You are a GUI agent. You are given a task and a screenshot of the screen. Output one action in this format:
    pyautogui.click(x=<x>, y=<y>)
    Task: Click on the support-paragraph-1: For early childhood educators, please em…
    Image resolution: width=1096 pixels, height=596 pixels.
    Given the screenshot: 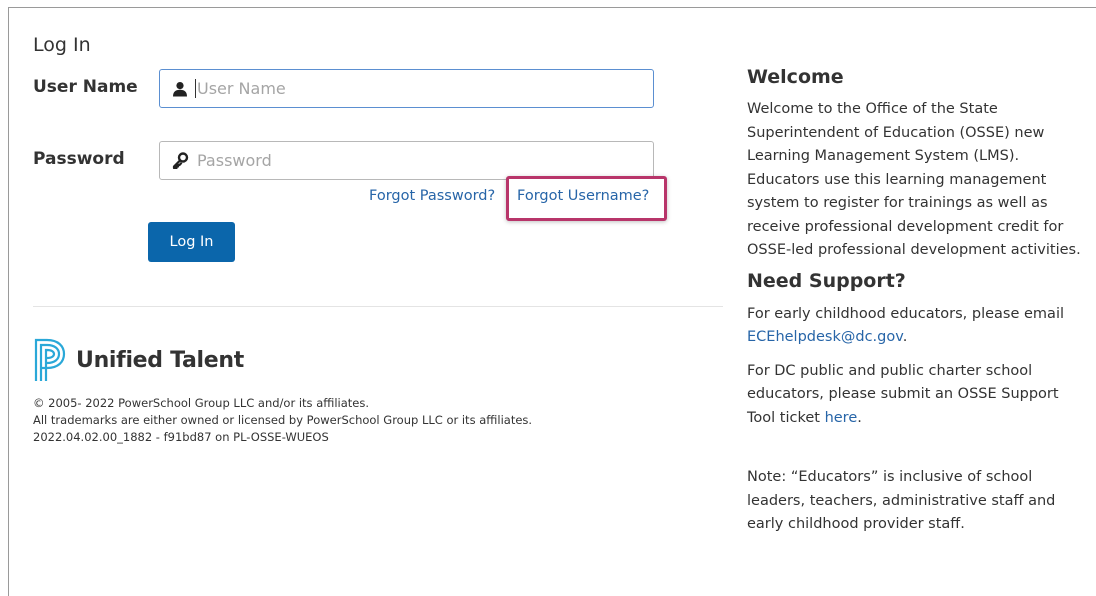 What is the action you would take?
    pyautogui.click(x=905, y=325)
    